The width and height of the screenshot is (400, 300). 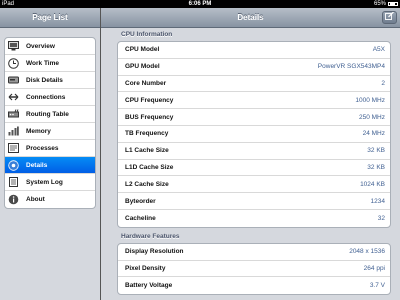 What do you see at coordinates (13, 114) in the screenshot?
I see `routing-icon` at bounding box center [13, 114].